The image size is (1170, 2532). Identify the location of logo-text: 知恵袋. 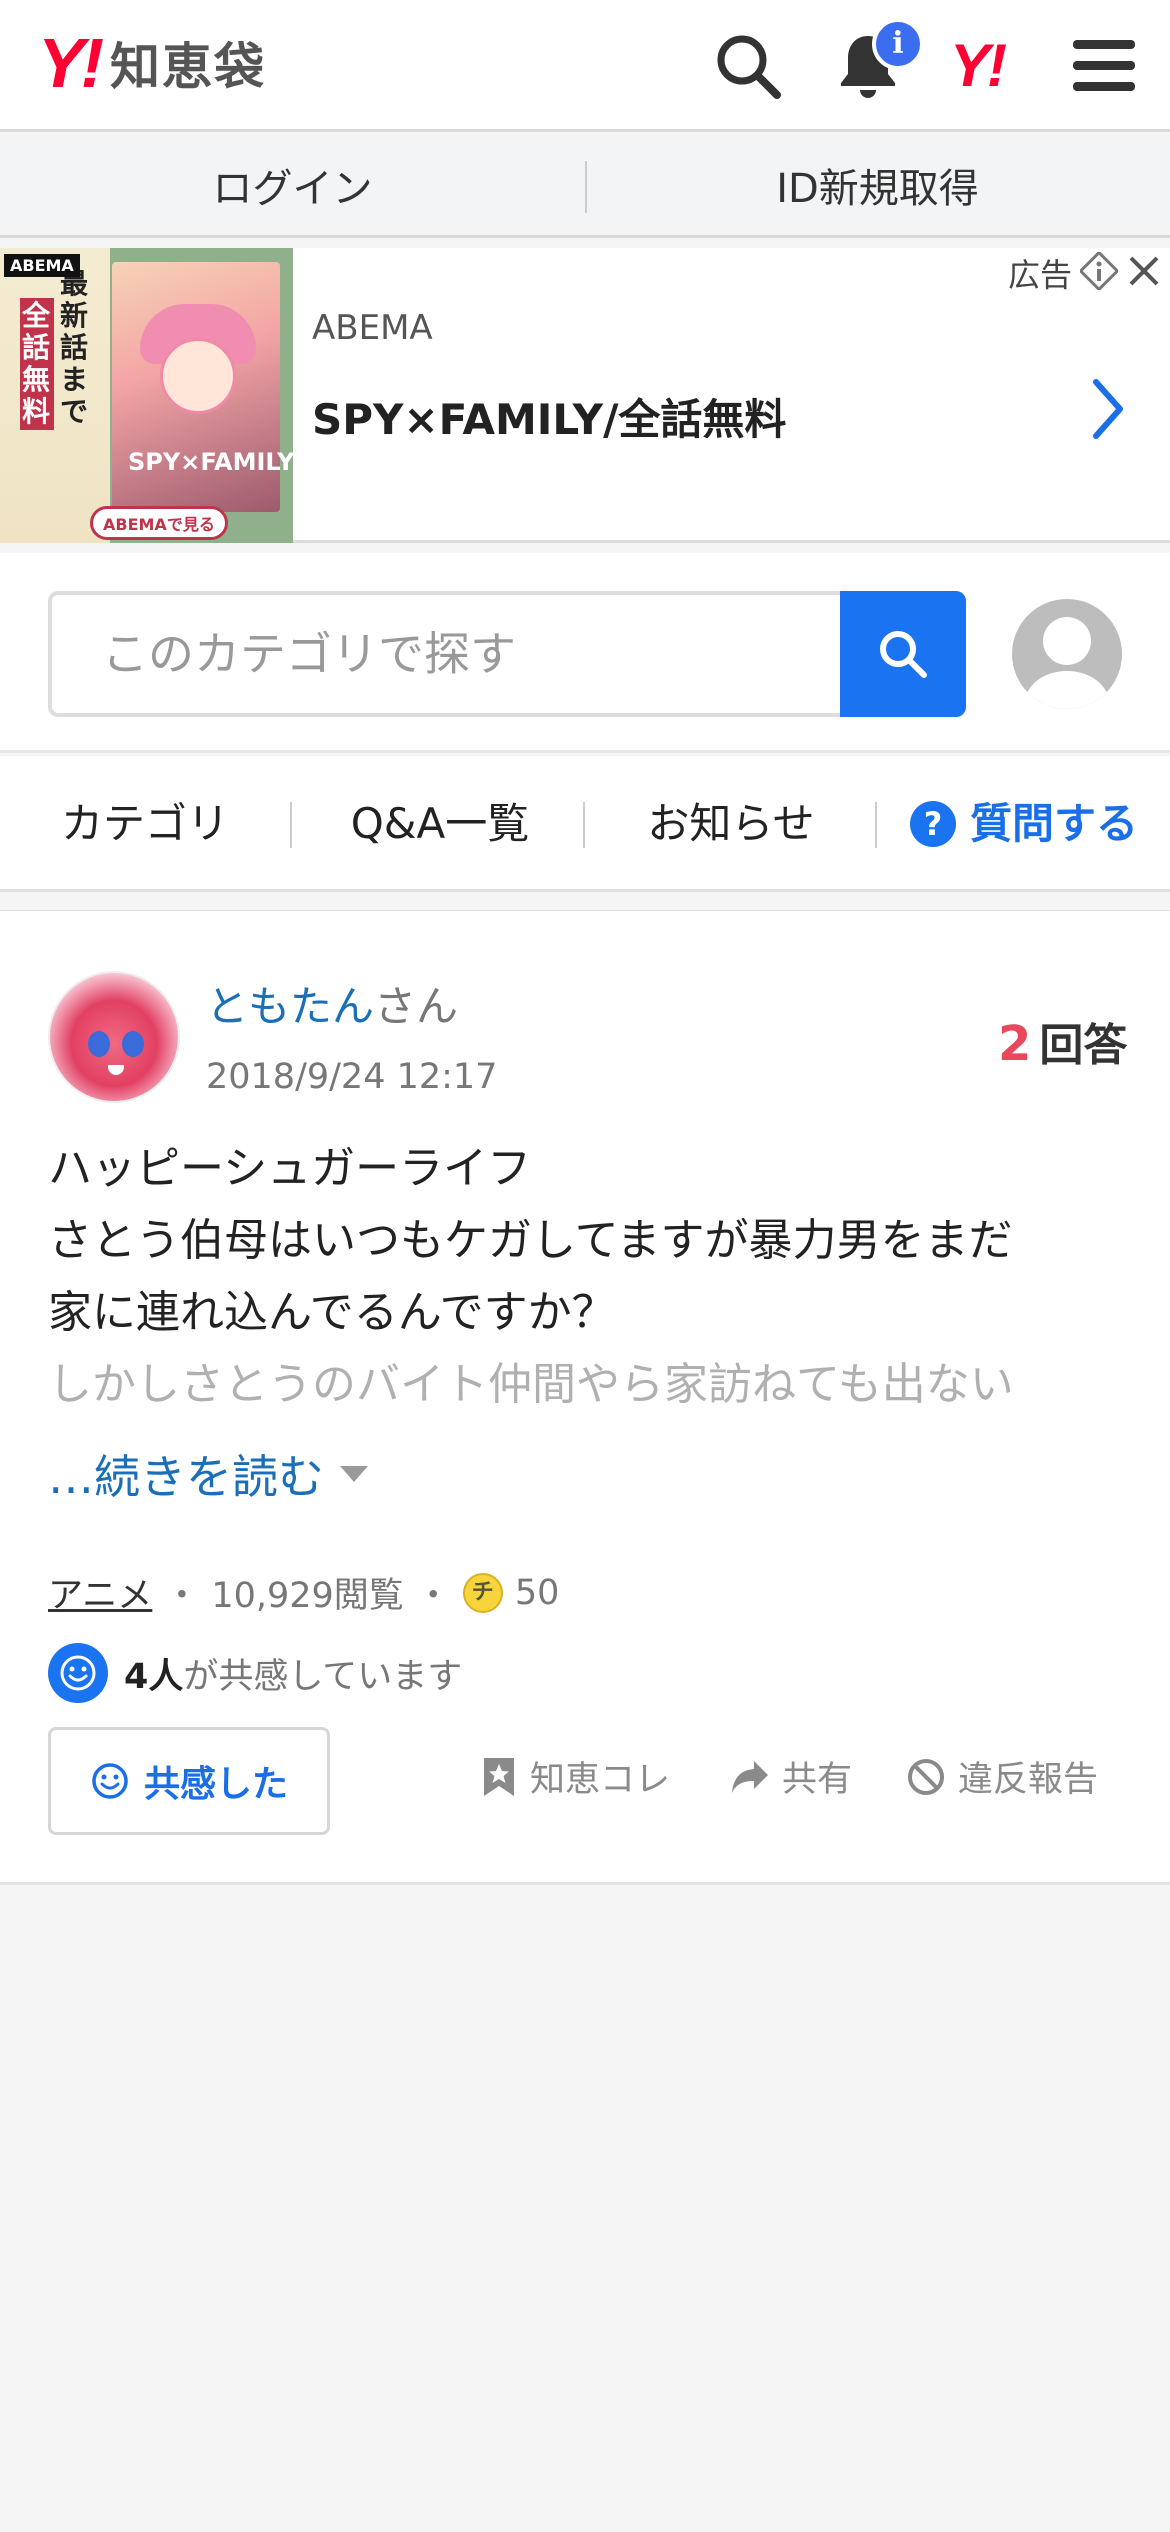
(188, 67).